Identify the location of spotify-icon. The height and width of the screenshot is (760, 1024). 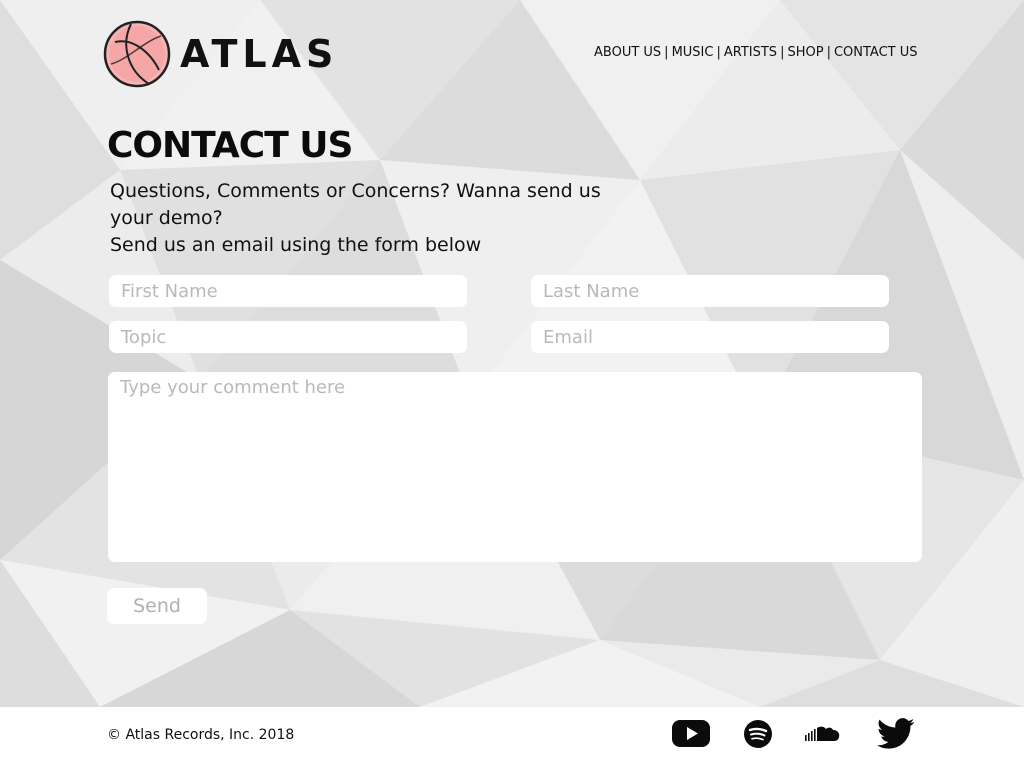
(758, 733).